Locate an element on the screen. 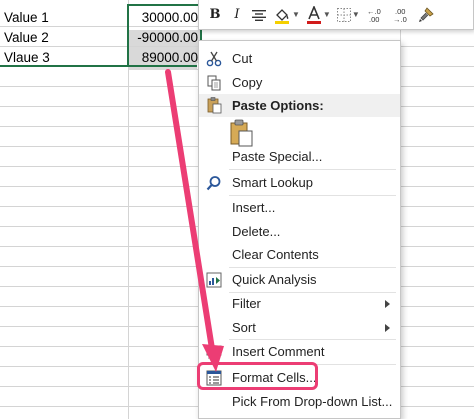 This screenshot has width=474, height=419. increase-decimal-icon: .00 →.0 is located at coordinates (400, 15).